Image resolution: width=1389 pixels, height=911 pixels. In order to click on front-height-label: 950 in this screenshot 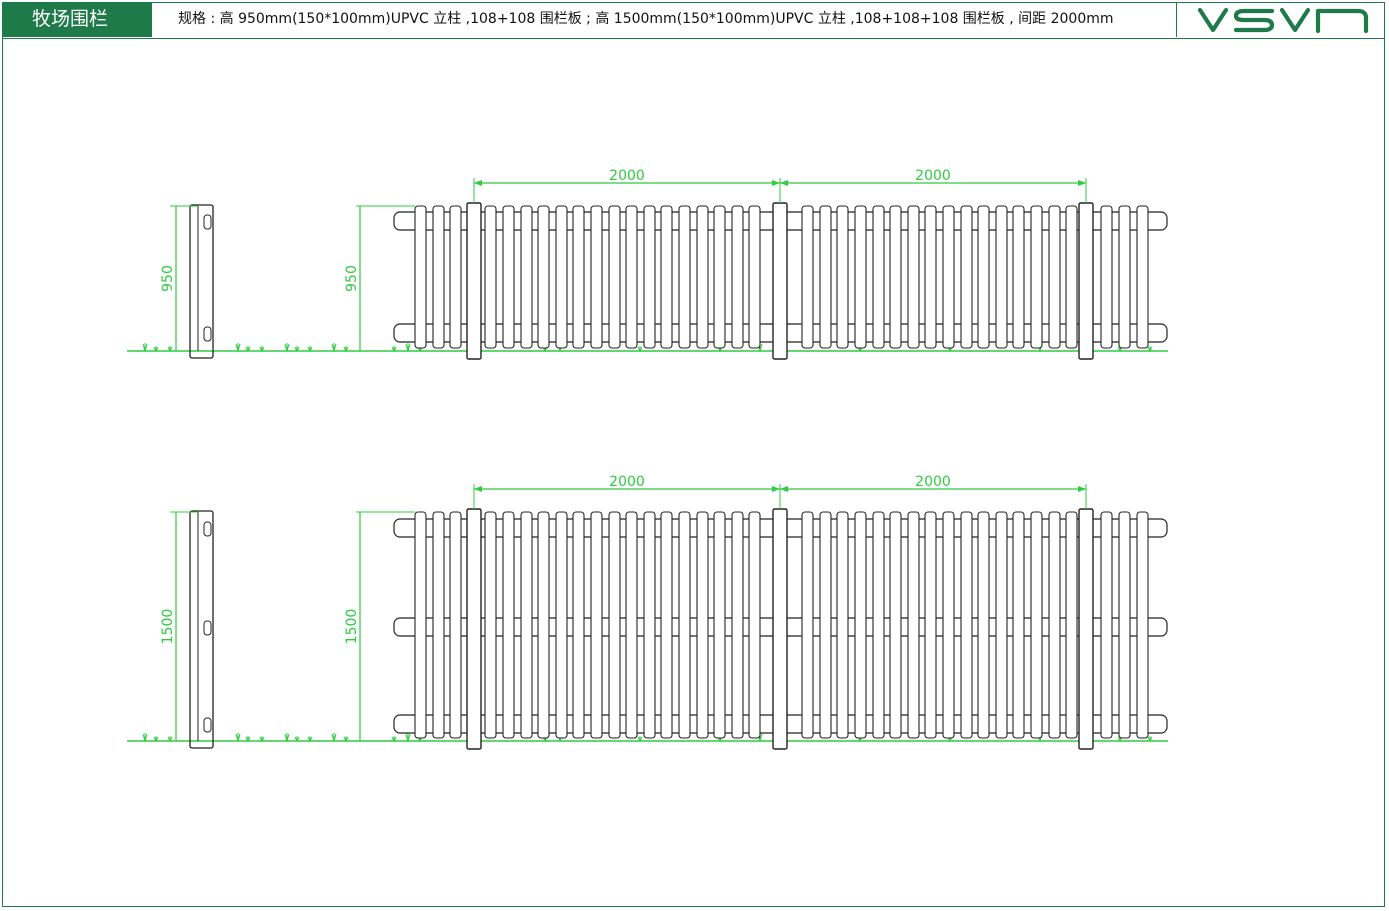, I will do `click(352, 278)`.